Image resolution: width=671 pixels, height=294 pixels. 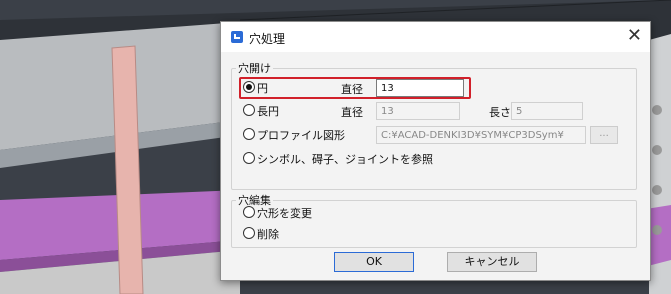 I want to click on oval-option: 長円, so click(x=261, y=112).